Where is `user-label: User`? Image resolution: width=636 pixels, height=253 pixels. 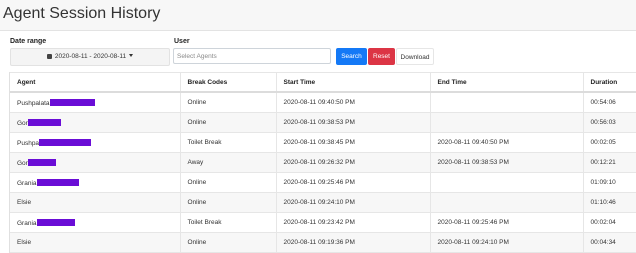
user-label: User is located at coordinates (182, 41).